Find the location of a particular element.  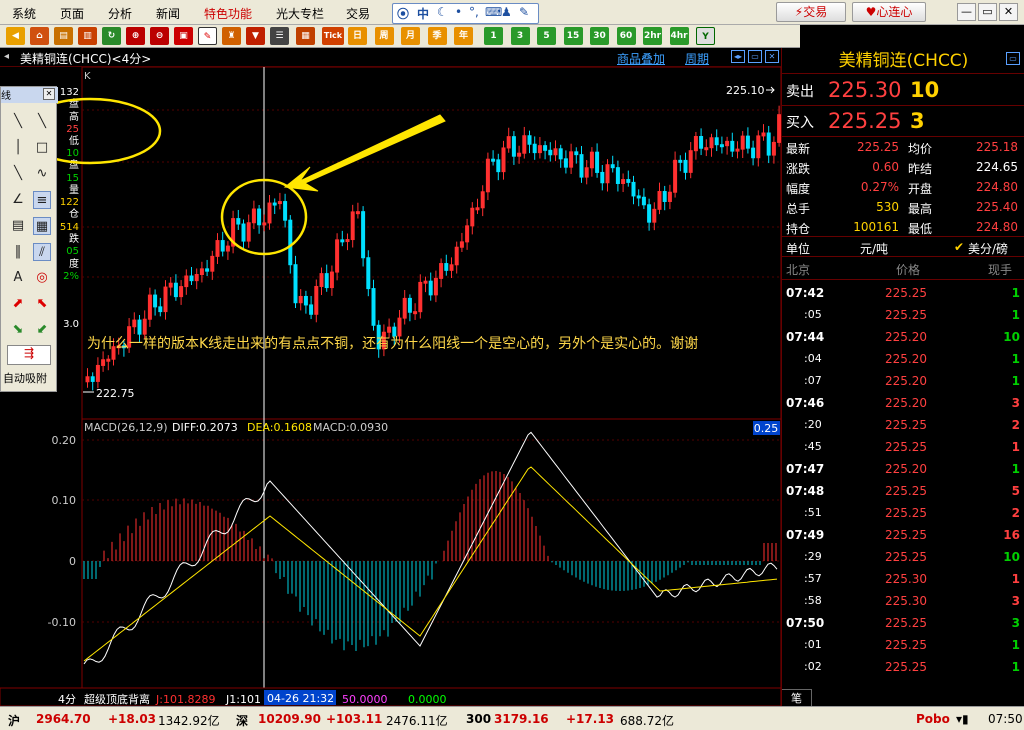

pen-icon: ✎ is located at coordinates (207, 36).